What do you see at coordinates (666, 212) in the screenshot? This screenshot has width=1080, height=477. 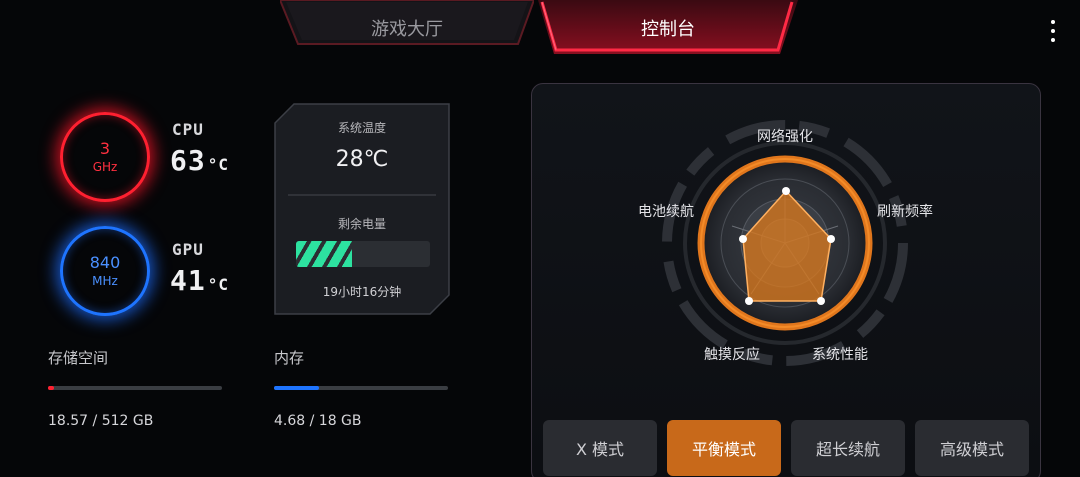 I see `radar-axis-battery-life: 电池续航` at bounding box center [666, 212].